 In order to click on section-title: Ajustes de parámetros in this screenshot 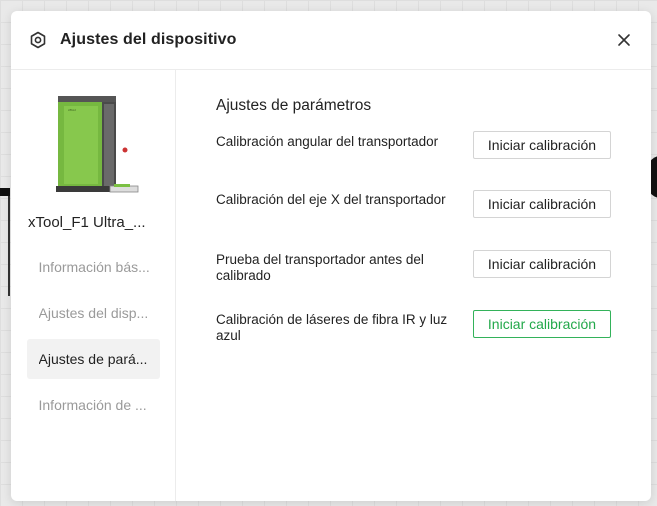, I will do `click(294, 105)`.